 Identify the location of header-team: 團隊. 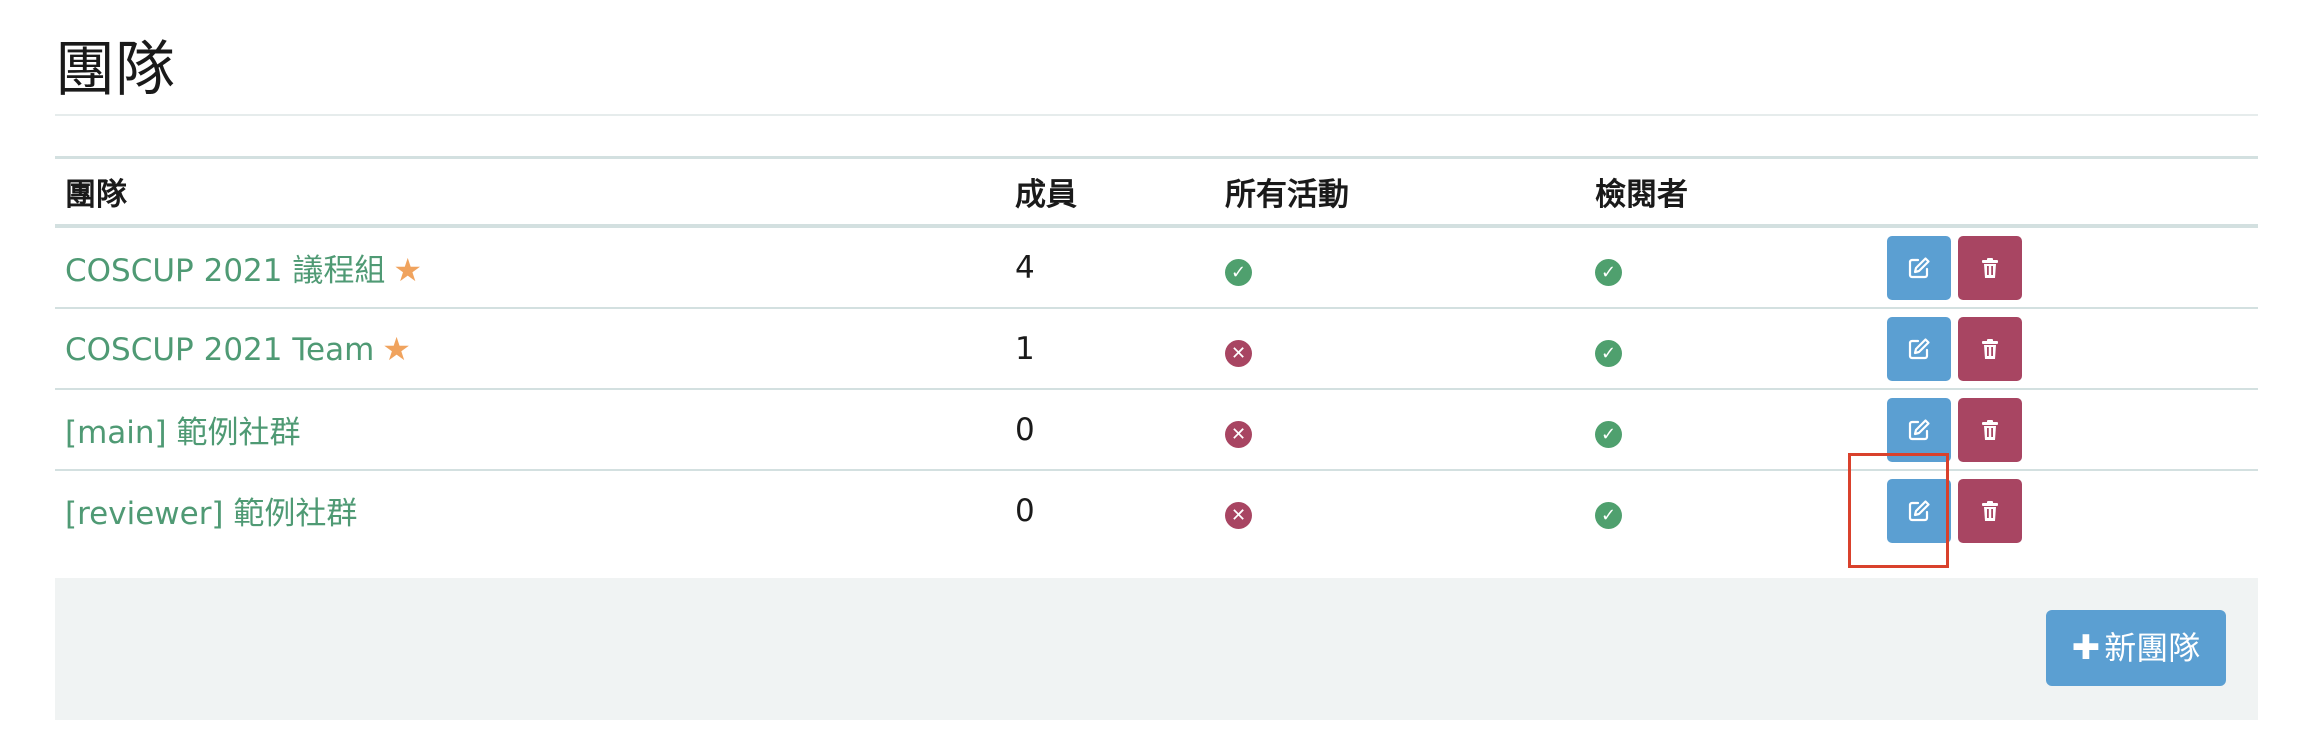
(96, 195).